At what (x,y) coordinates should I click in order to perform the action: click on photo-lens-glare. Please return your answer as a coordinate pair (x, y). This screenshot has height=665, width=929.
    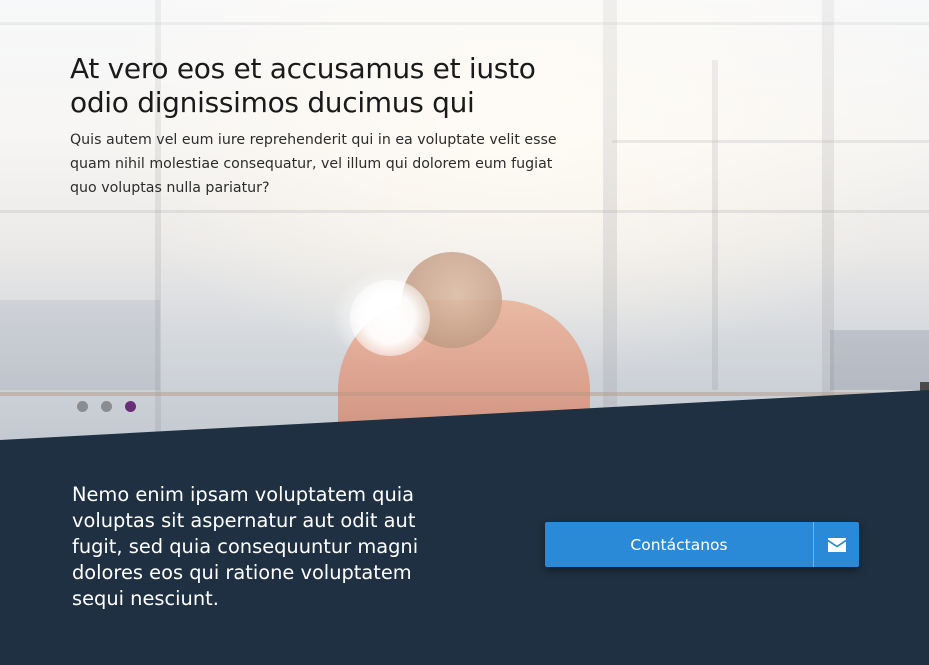
    Looking at the image, I should click on (390, 318).